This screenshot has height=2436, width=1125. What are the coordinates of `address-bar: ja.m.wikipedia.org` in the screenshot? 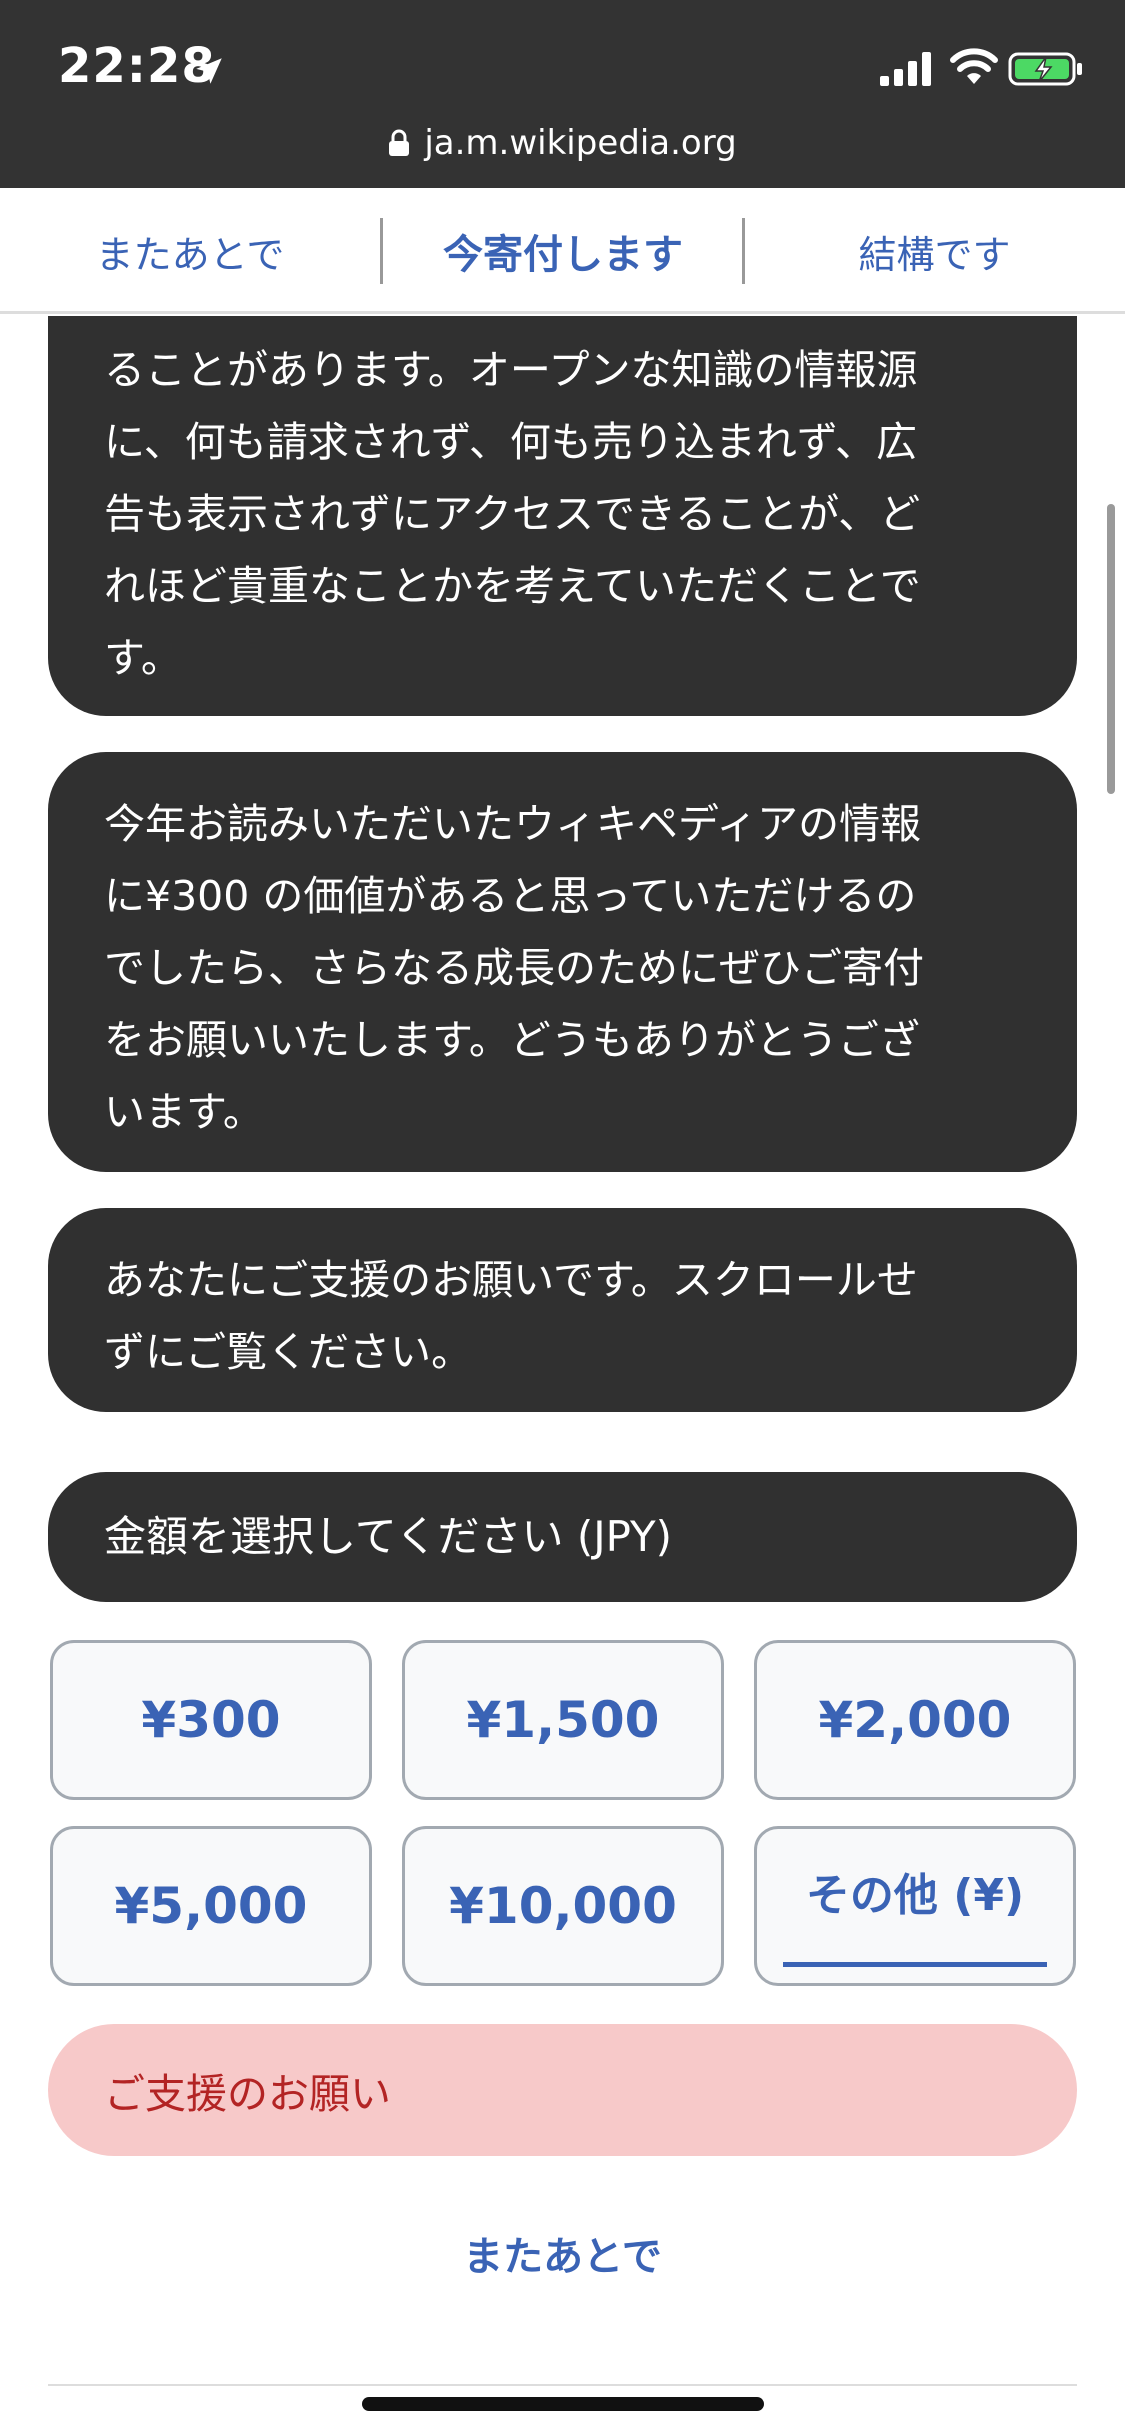 It's located at (562, 143).